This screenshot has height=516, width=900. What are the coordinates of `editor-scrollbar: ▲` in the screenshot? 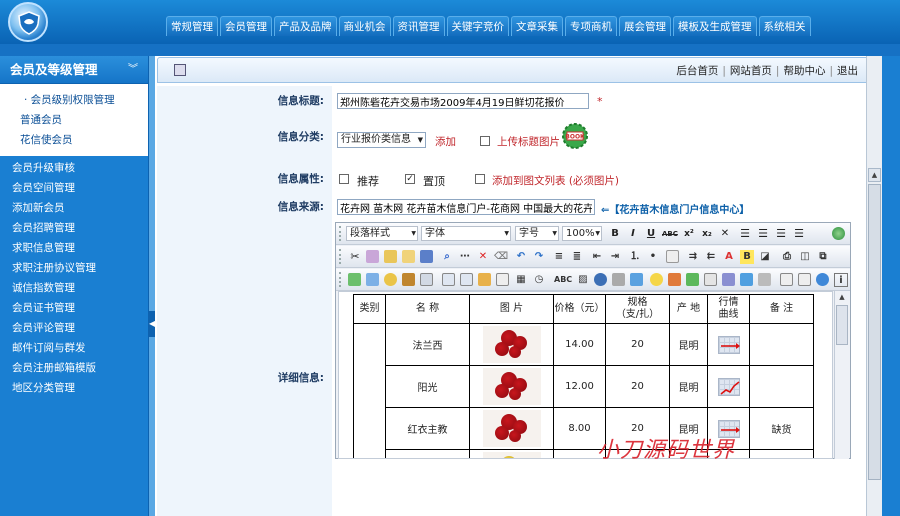 It's located at (841, 375).